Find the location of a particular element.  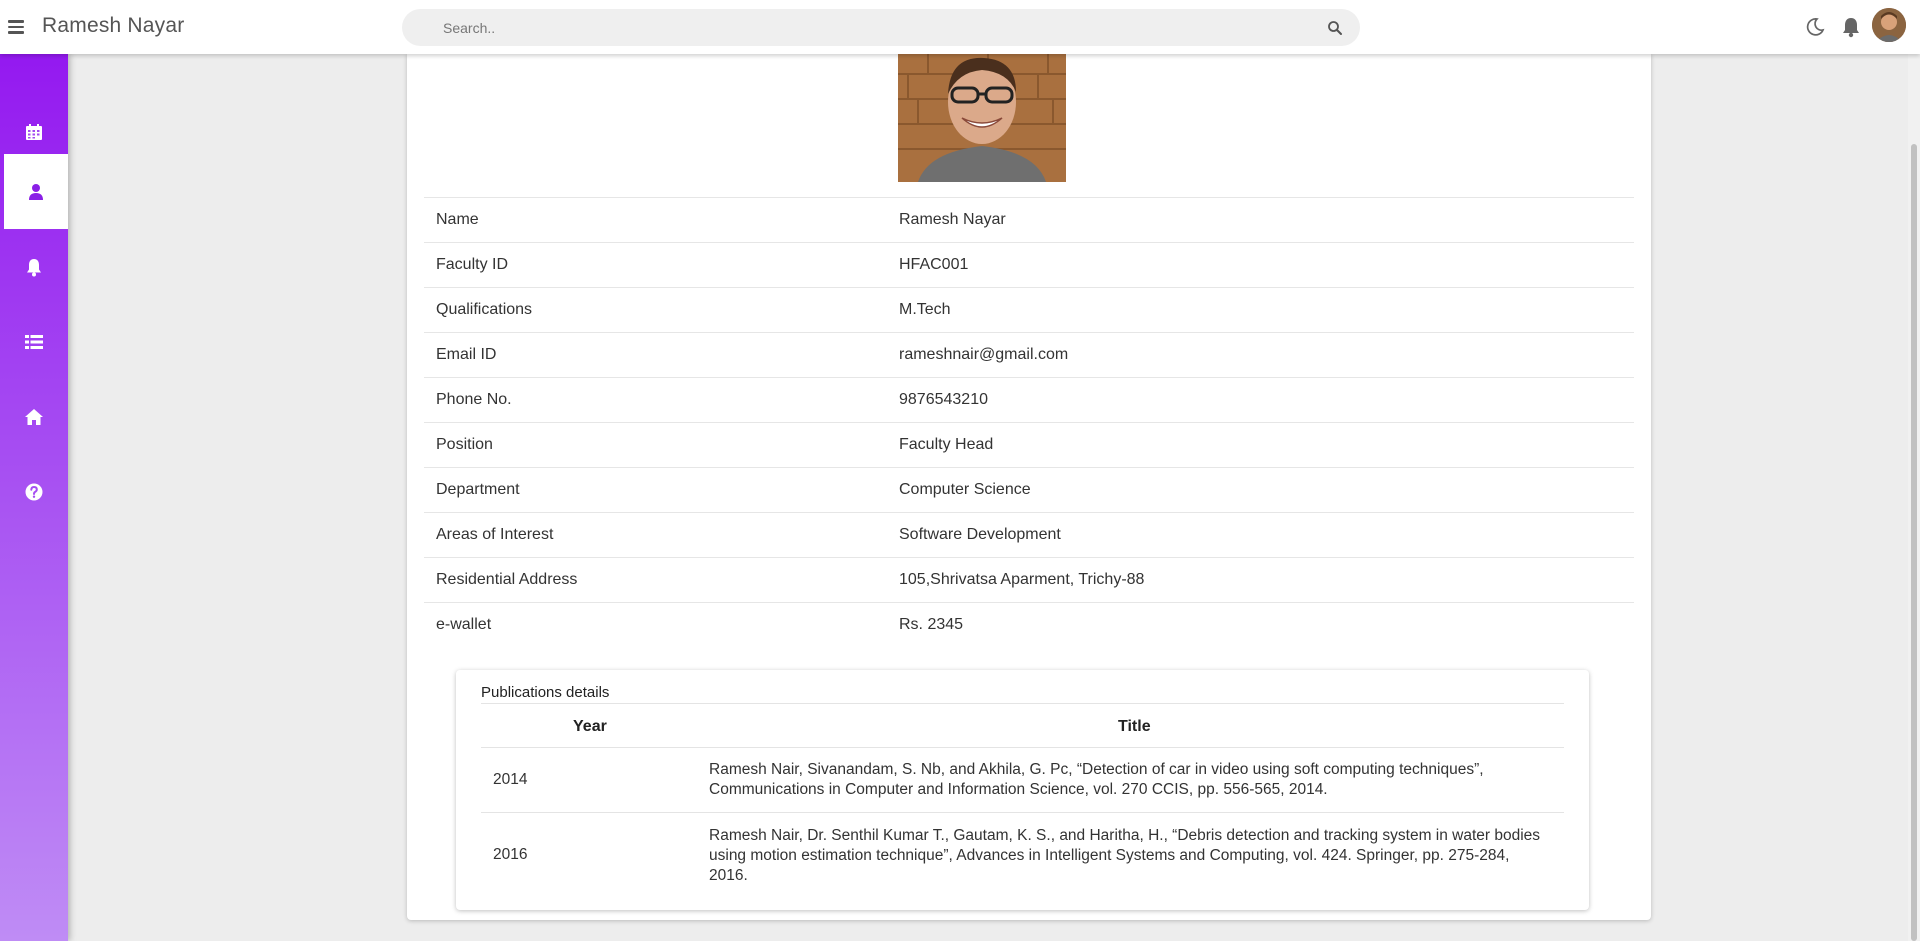

dark-mode-moon-icon is located at coordinates (1815, 27).